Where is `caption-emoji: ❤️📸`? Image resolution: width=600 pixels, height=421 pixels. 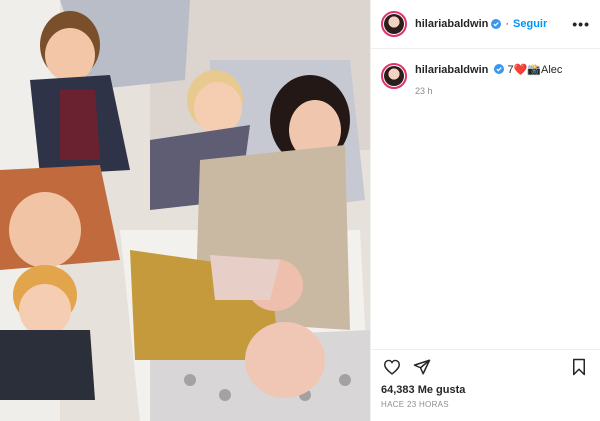
caption-emoji: ❤️📸 is located at coordinates (527, 70).